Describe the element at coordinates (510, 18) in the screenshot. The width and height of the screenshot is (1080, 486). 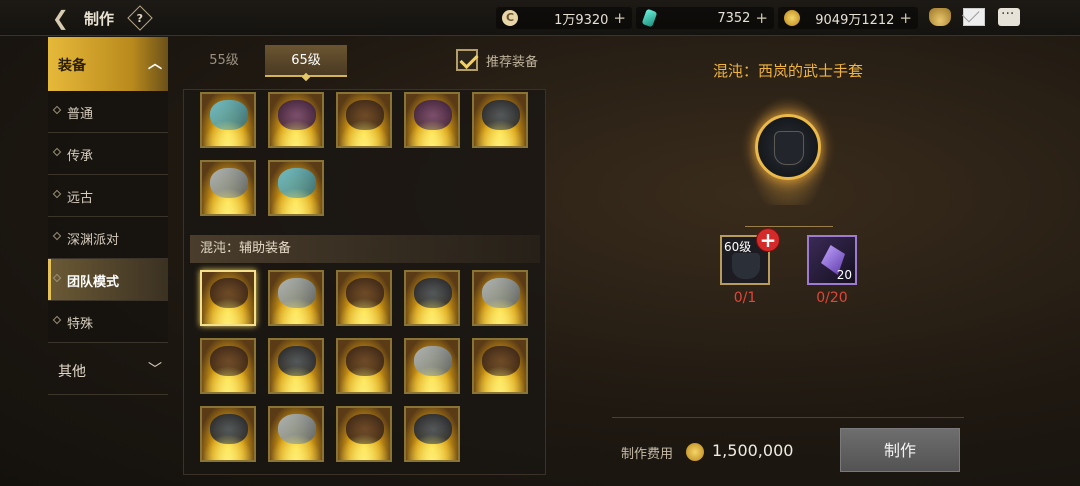
I see `gold-c-icon: C` at that location.